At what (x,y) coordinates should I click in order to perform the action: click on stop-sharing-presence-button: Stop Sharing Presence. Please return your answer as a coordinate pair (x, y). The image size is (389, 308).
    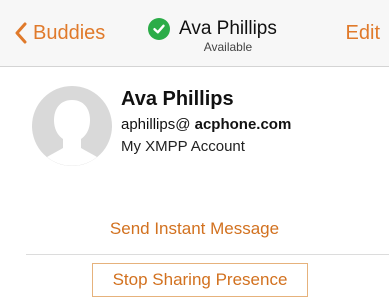
    Looking at the image, I should click on (200, 280).